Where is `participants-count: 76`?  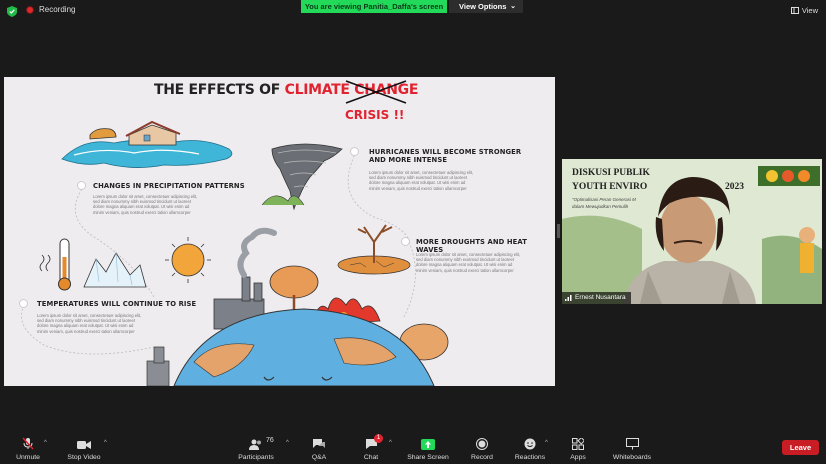
participants-count: 76 is located at coordinates (270, 440).